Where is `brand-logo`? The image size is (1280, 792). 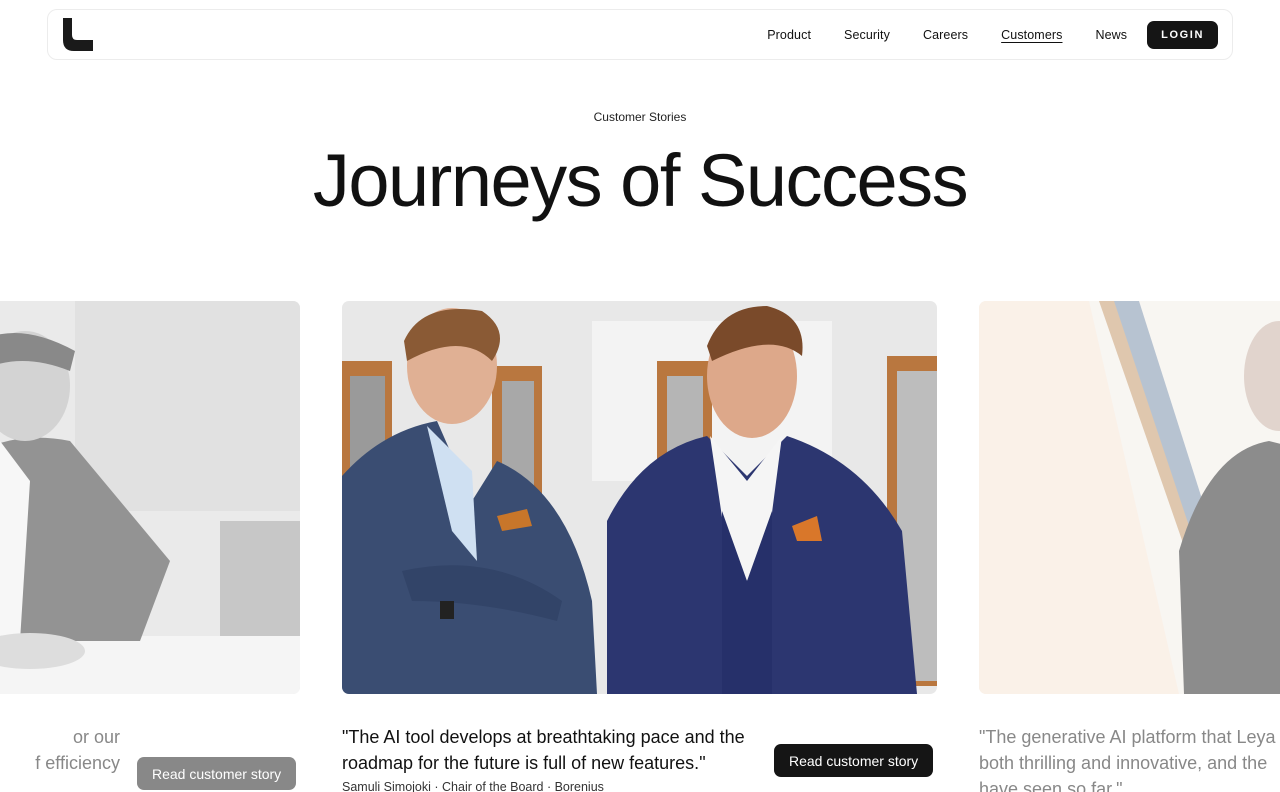
brand-logo is located at coordinates (78, 34).